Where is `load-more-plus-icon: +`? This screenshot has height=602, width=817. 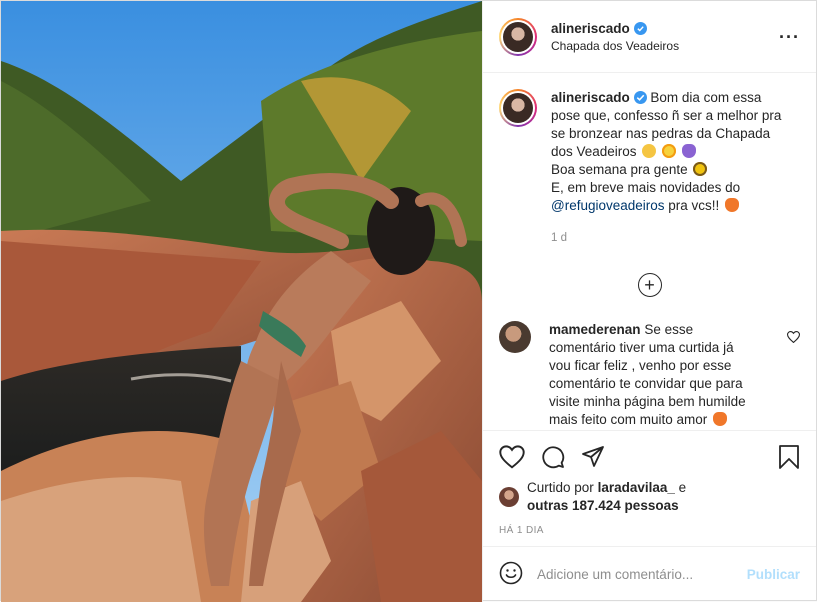
load-more-plus-icon: + is located at coordinates (649, 285).